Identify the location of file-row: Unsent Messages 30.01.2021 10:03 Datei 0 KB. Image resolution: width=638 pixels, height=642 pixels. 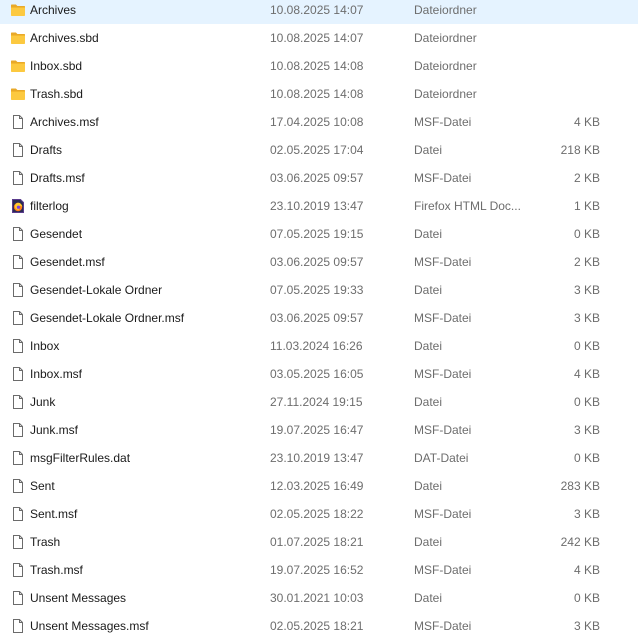
(319, 598).